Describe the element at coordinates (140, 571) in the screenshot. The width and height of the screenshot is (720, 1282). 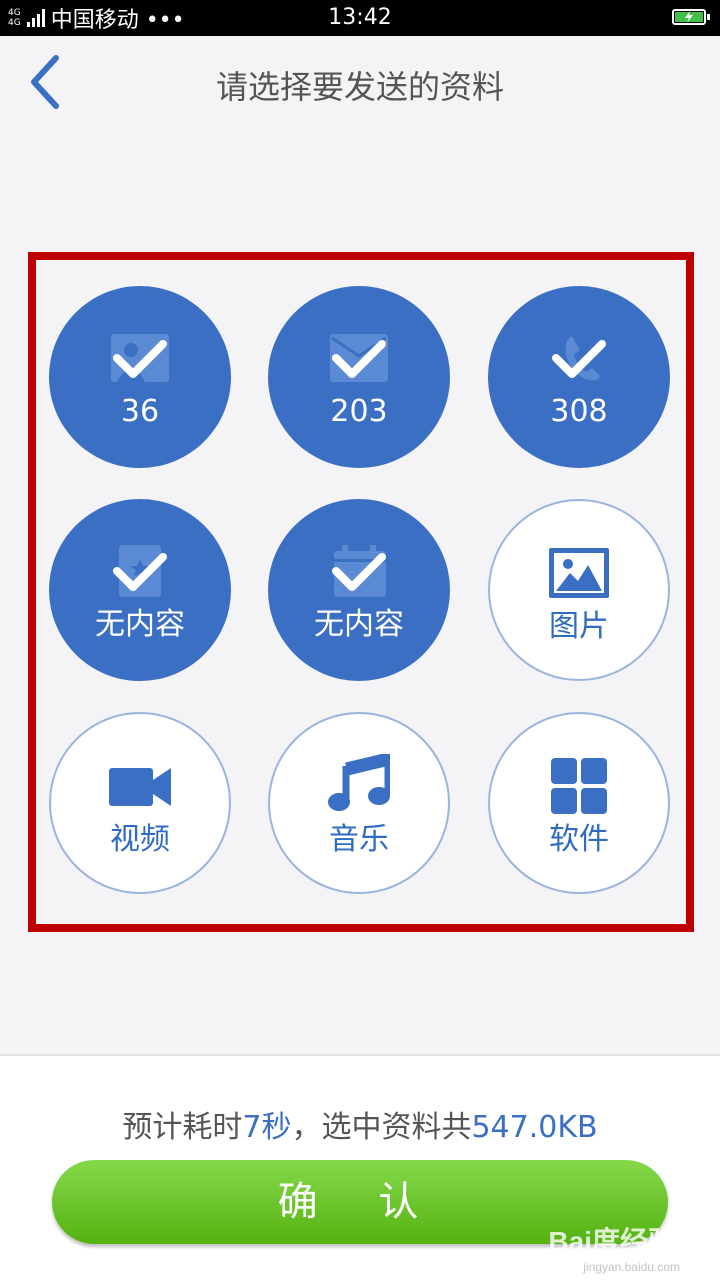
I see `bookmark-icon` at that location.